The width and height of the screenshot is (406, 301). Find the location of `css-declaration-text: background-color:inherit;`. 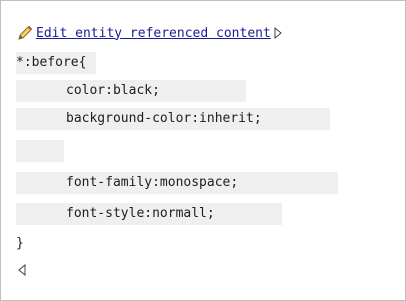

css-declaration-text: background-color:inherit; is located at coordinates (164, 118).